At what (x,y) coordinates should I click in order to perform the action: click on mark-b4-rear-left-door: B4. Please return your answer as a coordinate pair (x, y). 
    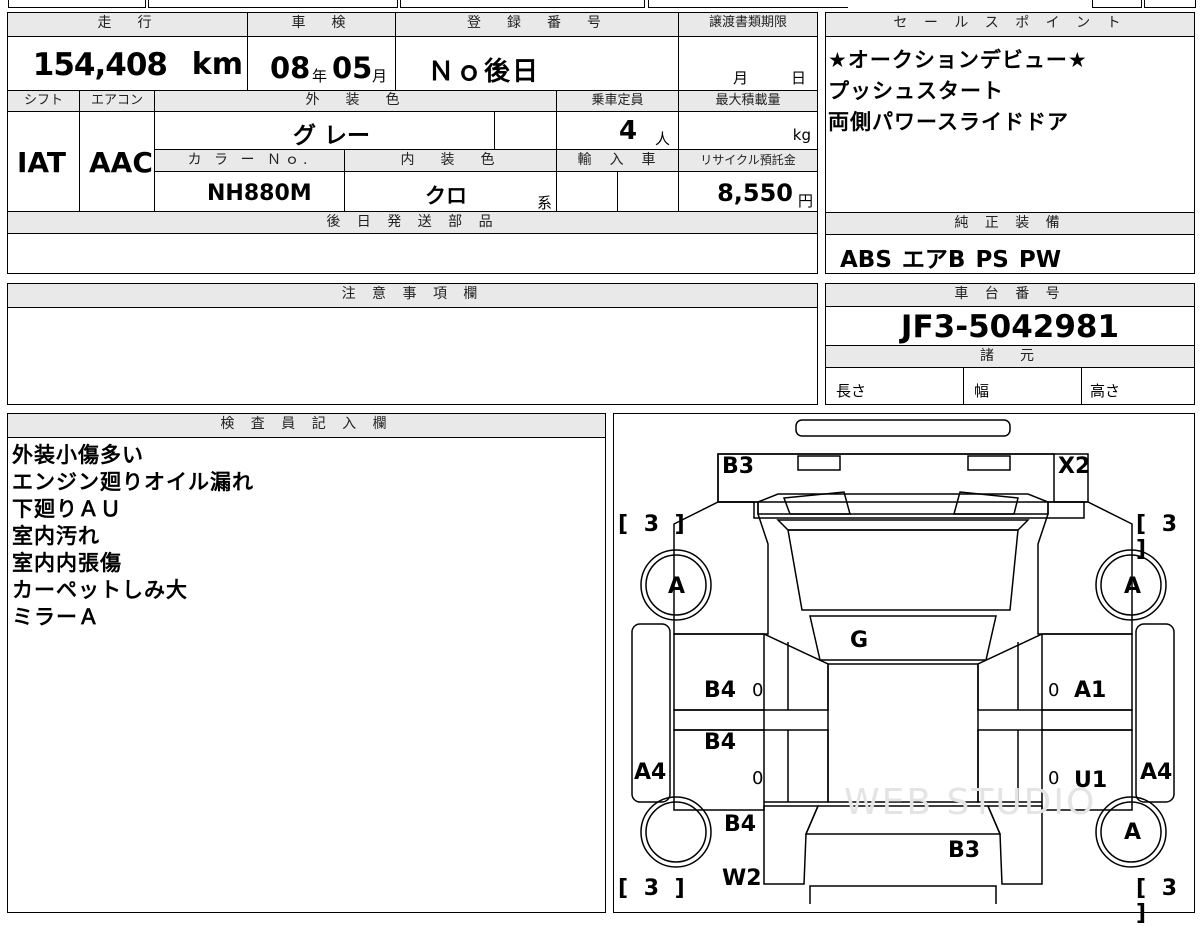
    Looking at the image, I should click on (720, 742).